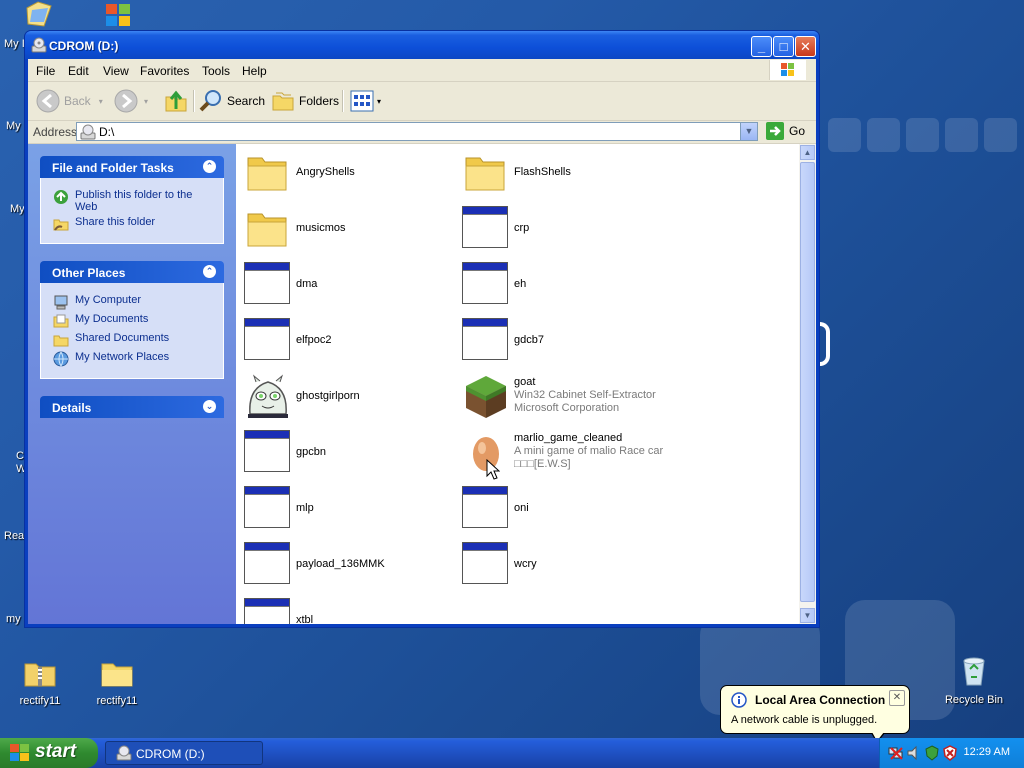 The image size is (1024, 768). What do you see at coordinates (49, 753) in the screenshot?
I see `start-button: start` at bounding box center [49, 753].